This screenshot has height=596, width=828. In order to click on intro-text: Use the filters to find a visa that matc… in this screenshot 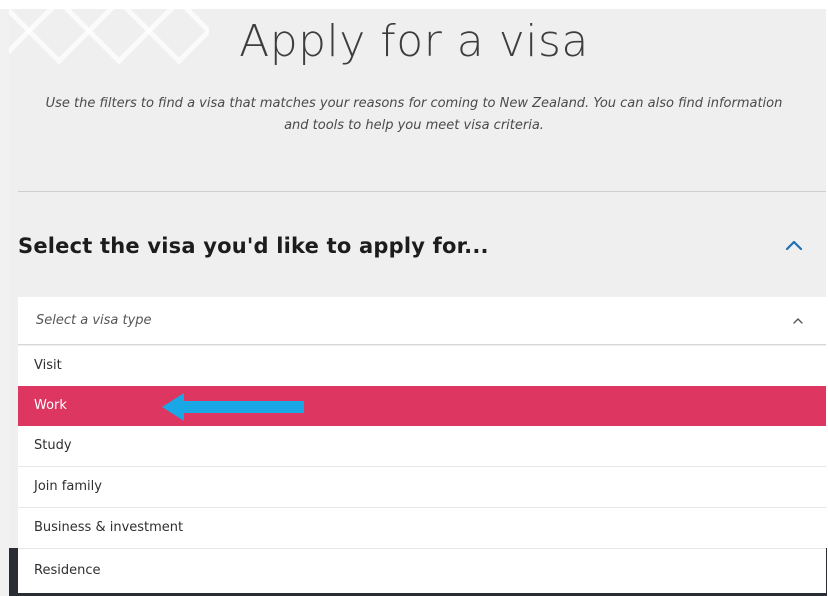, I will do `click(414, 114)`.